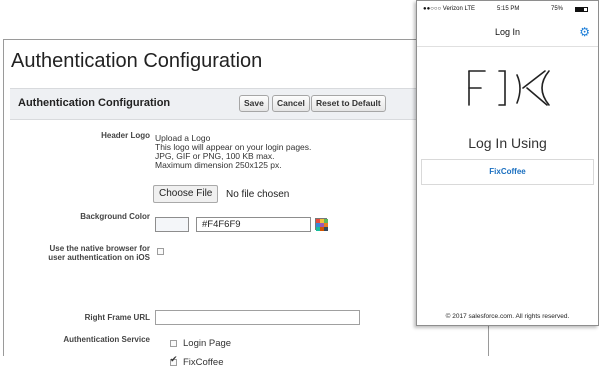  I want to click on section-title: Authentication Configuration, so click(94, 103).